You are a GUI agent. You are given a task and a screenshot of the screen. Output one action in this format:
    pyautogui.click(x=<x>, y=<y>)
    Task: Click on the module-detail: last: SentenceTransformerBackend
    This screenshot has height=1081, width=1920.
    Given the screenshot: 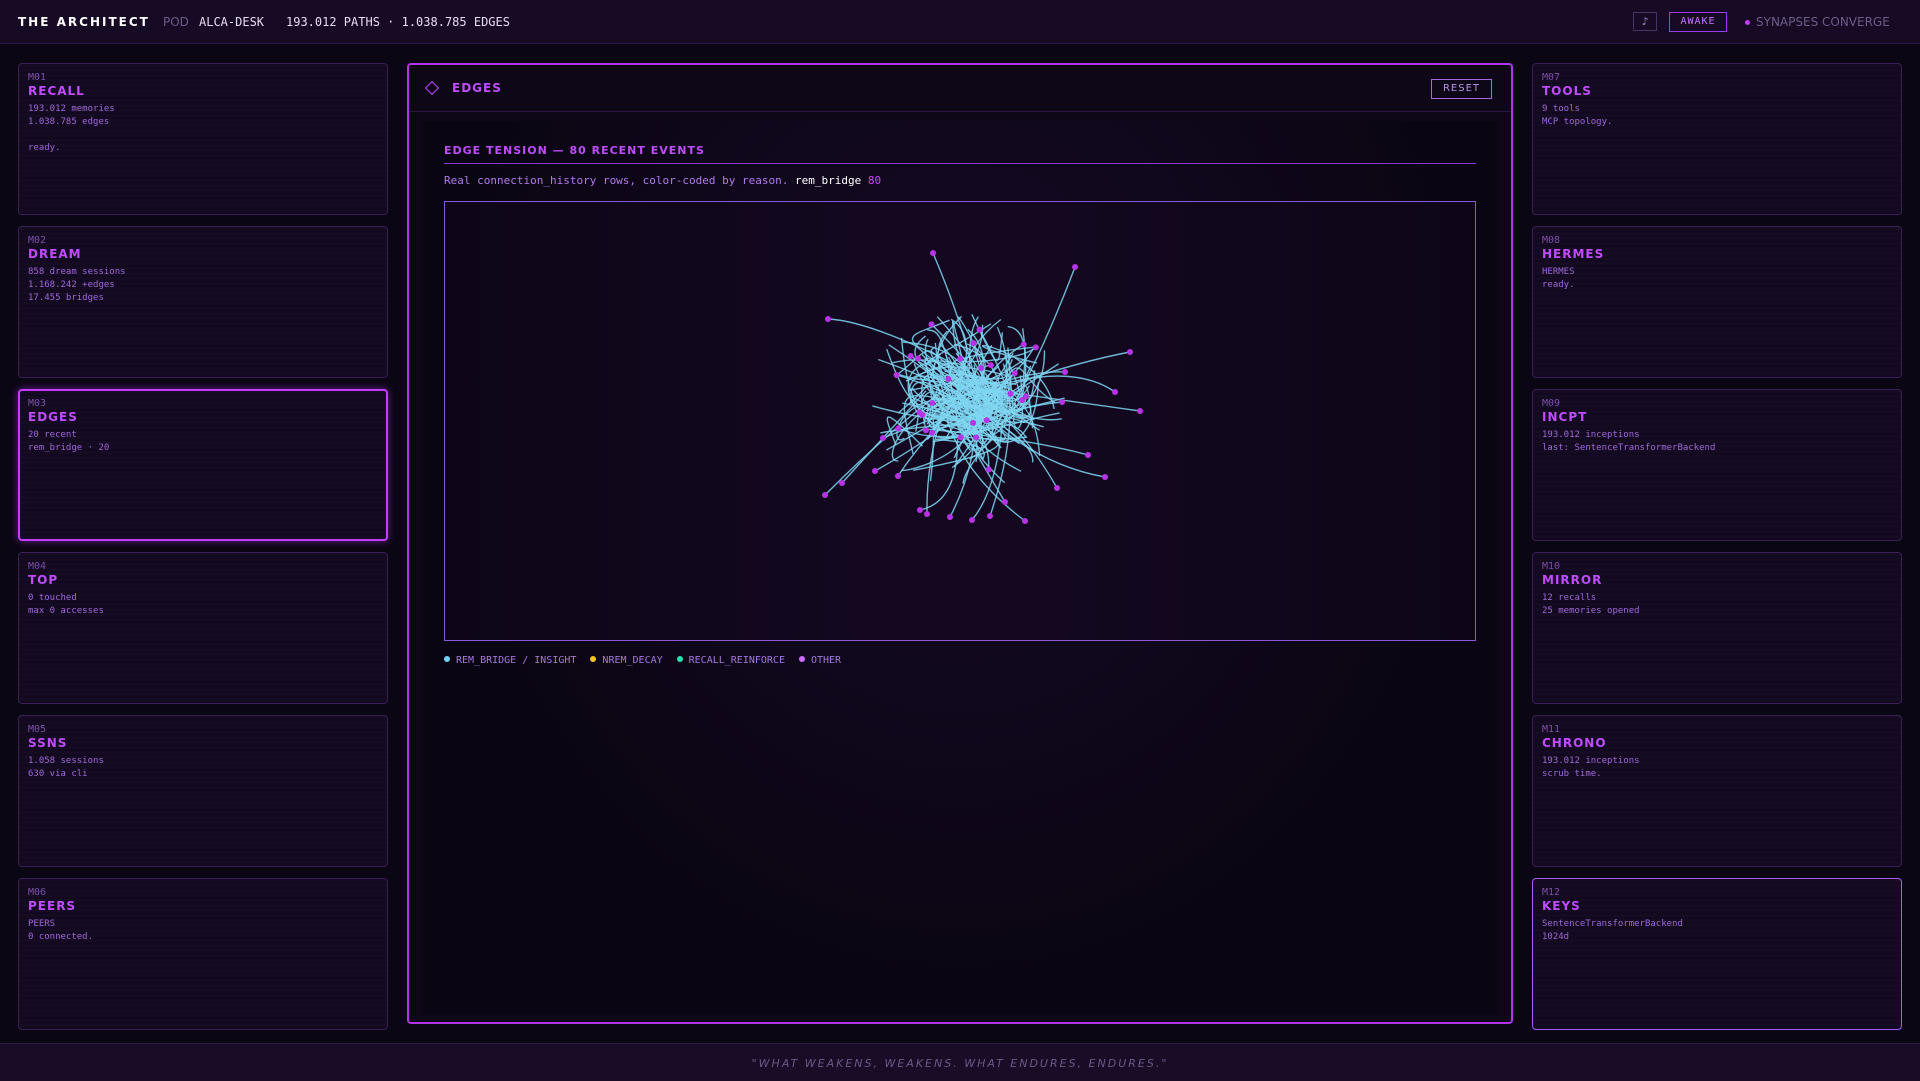 What is the action you would take?
    pyautogui.click(x=1629, y=448)
    